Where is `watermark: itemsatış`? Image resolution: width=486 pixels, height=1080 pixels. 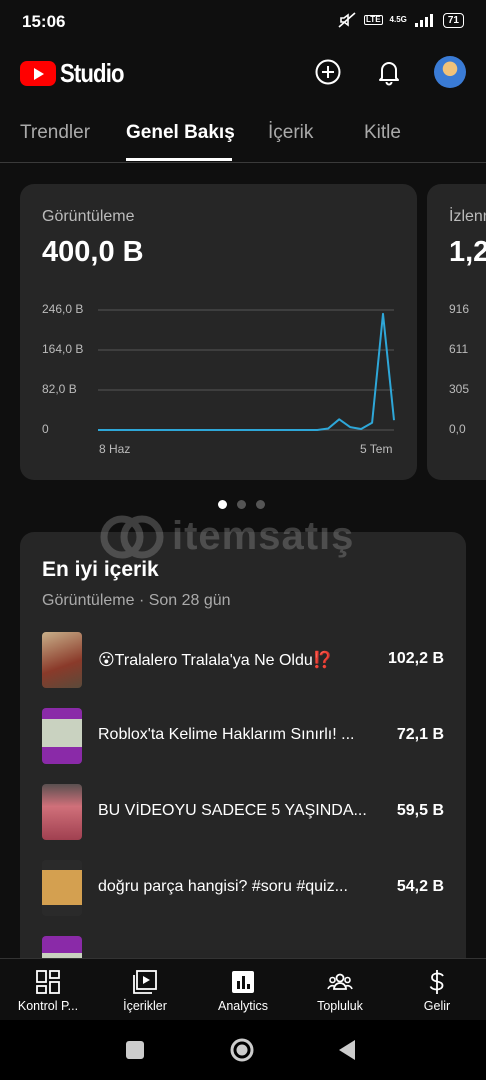
watermark: itemsatış is located at coordinates (227, 536).